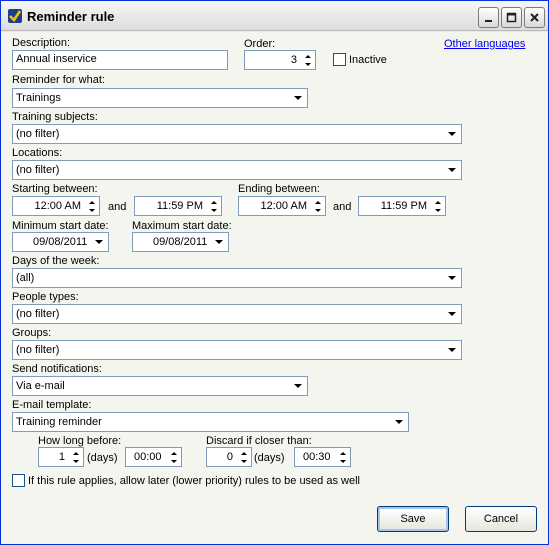 The height and width of the screenshot is (545, 549). I want to click on close-button, so click(534, 17).